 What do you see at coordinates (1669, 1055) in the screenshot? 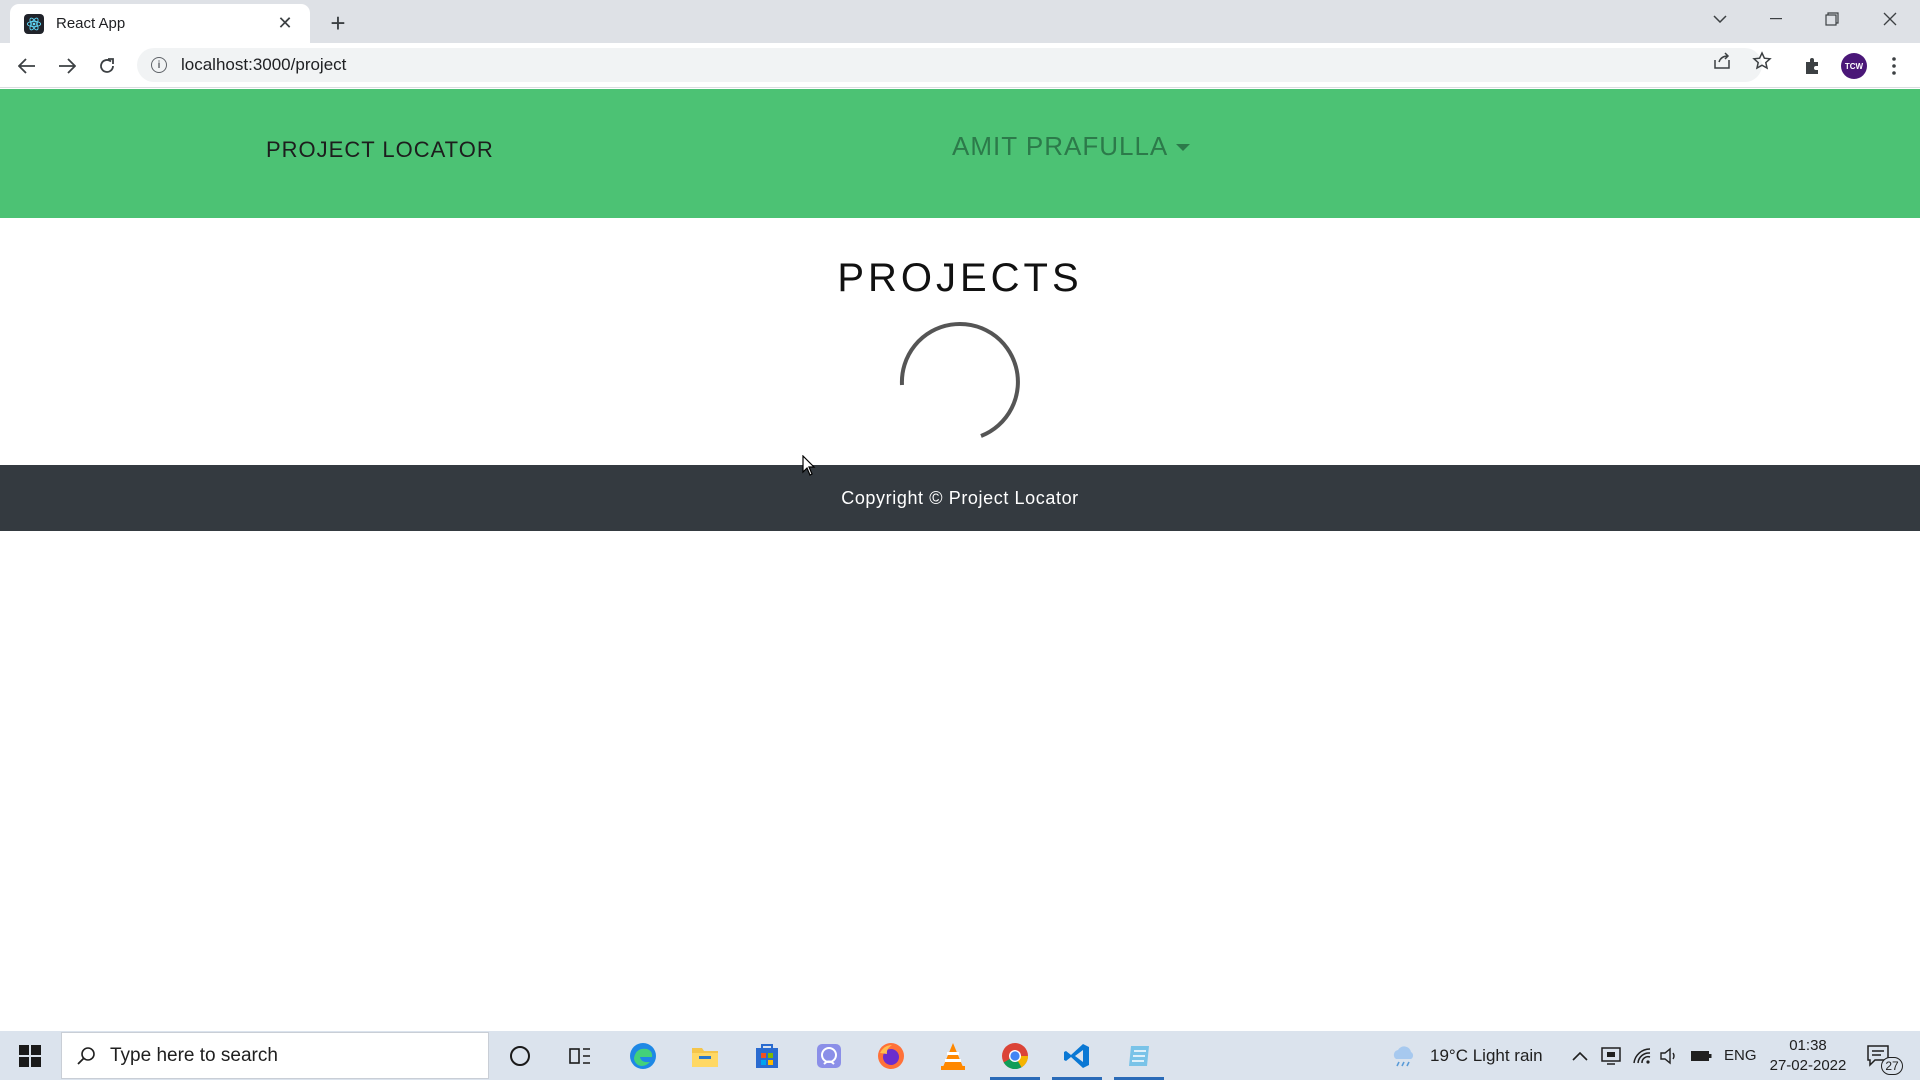
I see `volume-icon` at bounding box center [1669, 1055].